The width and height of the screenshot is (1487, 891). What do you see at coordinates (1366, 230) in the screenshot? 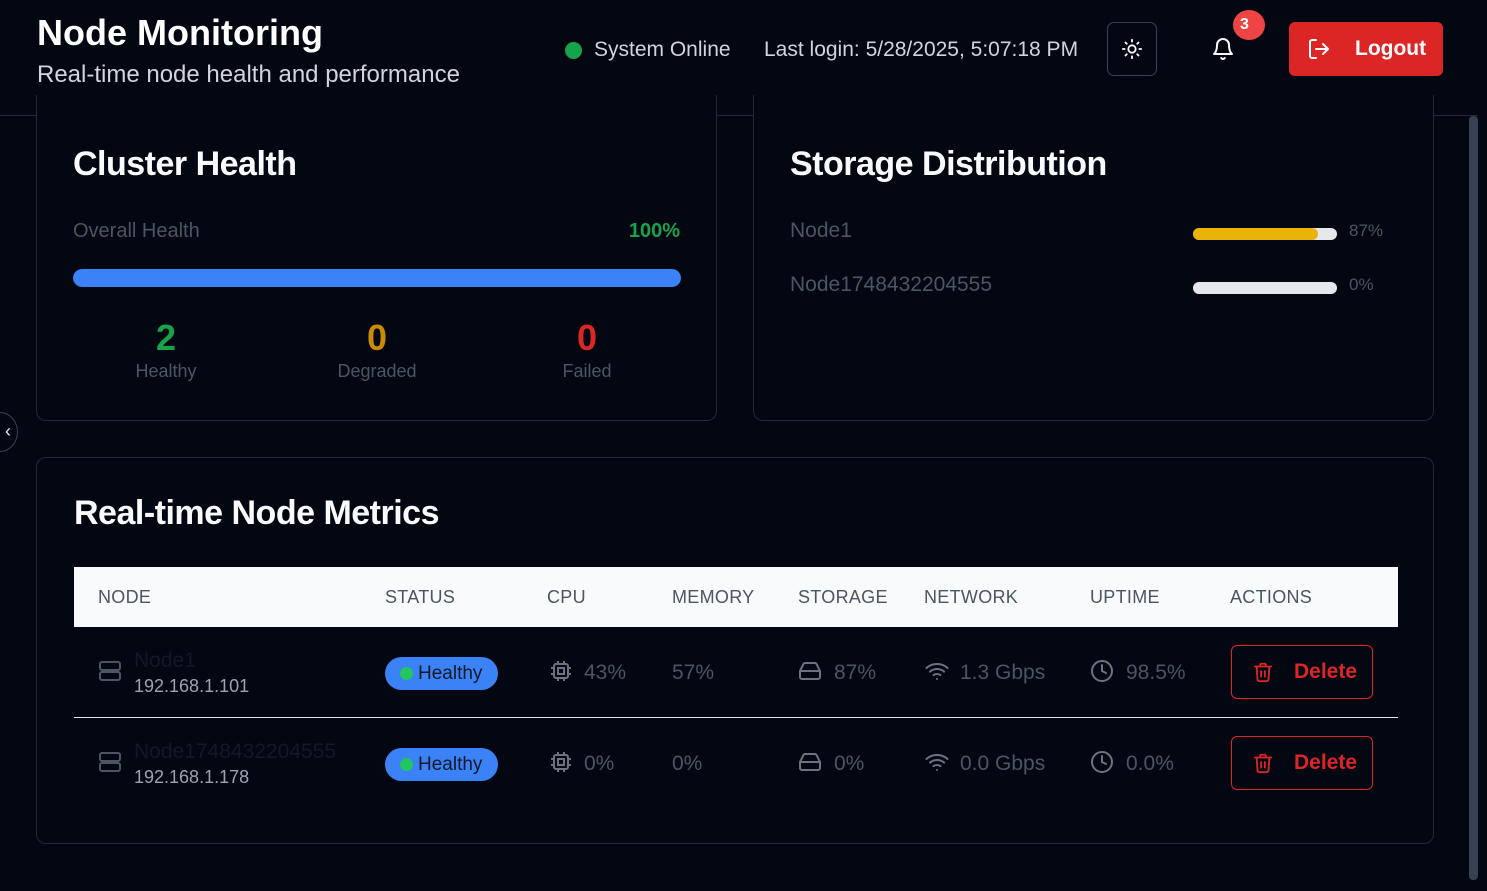
I see `storage-percent: 87%` at bounding box center [1366, 230].